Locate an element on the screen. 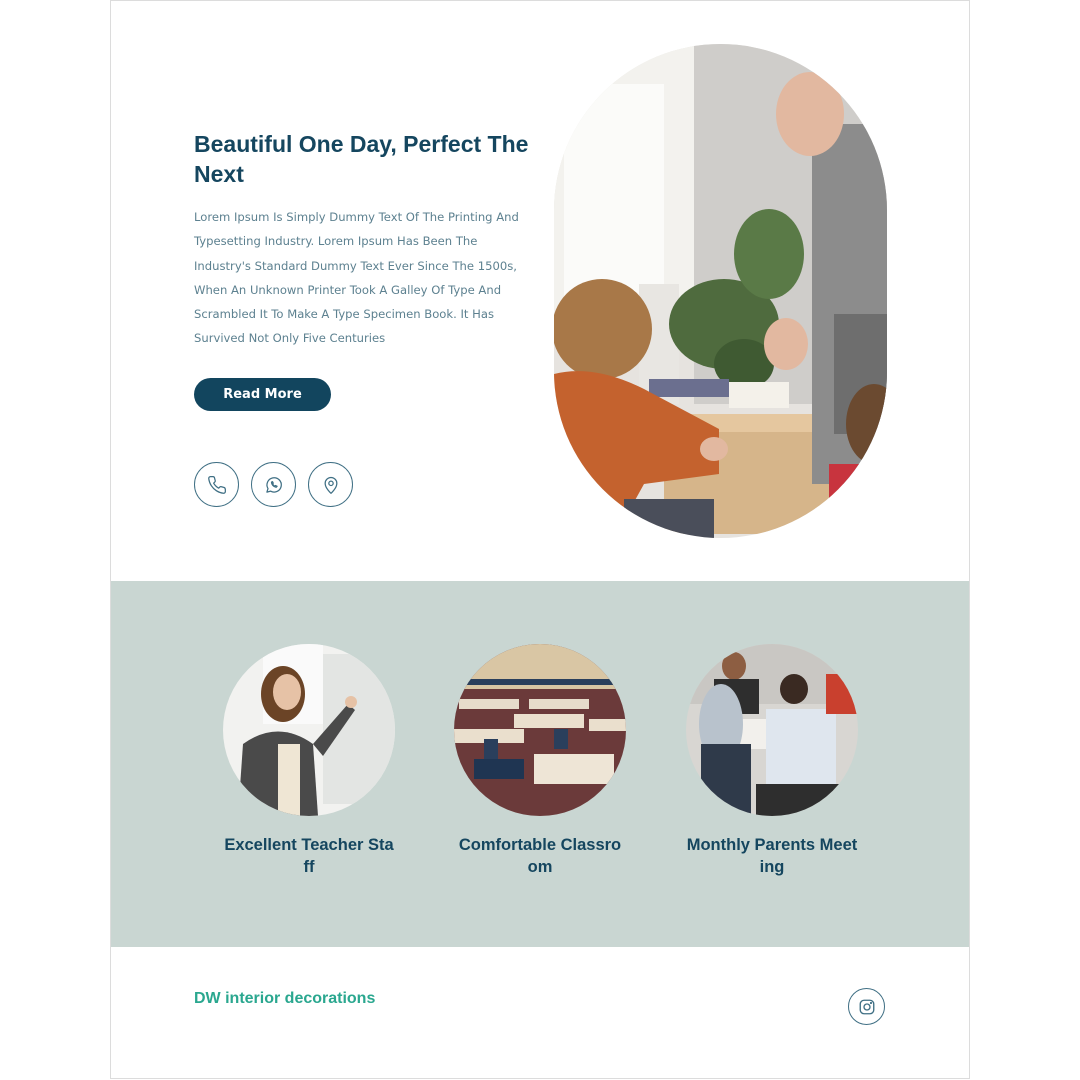 The image size is (1080, 1080). teacher-photo is located at coordinates (309, 730).